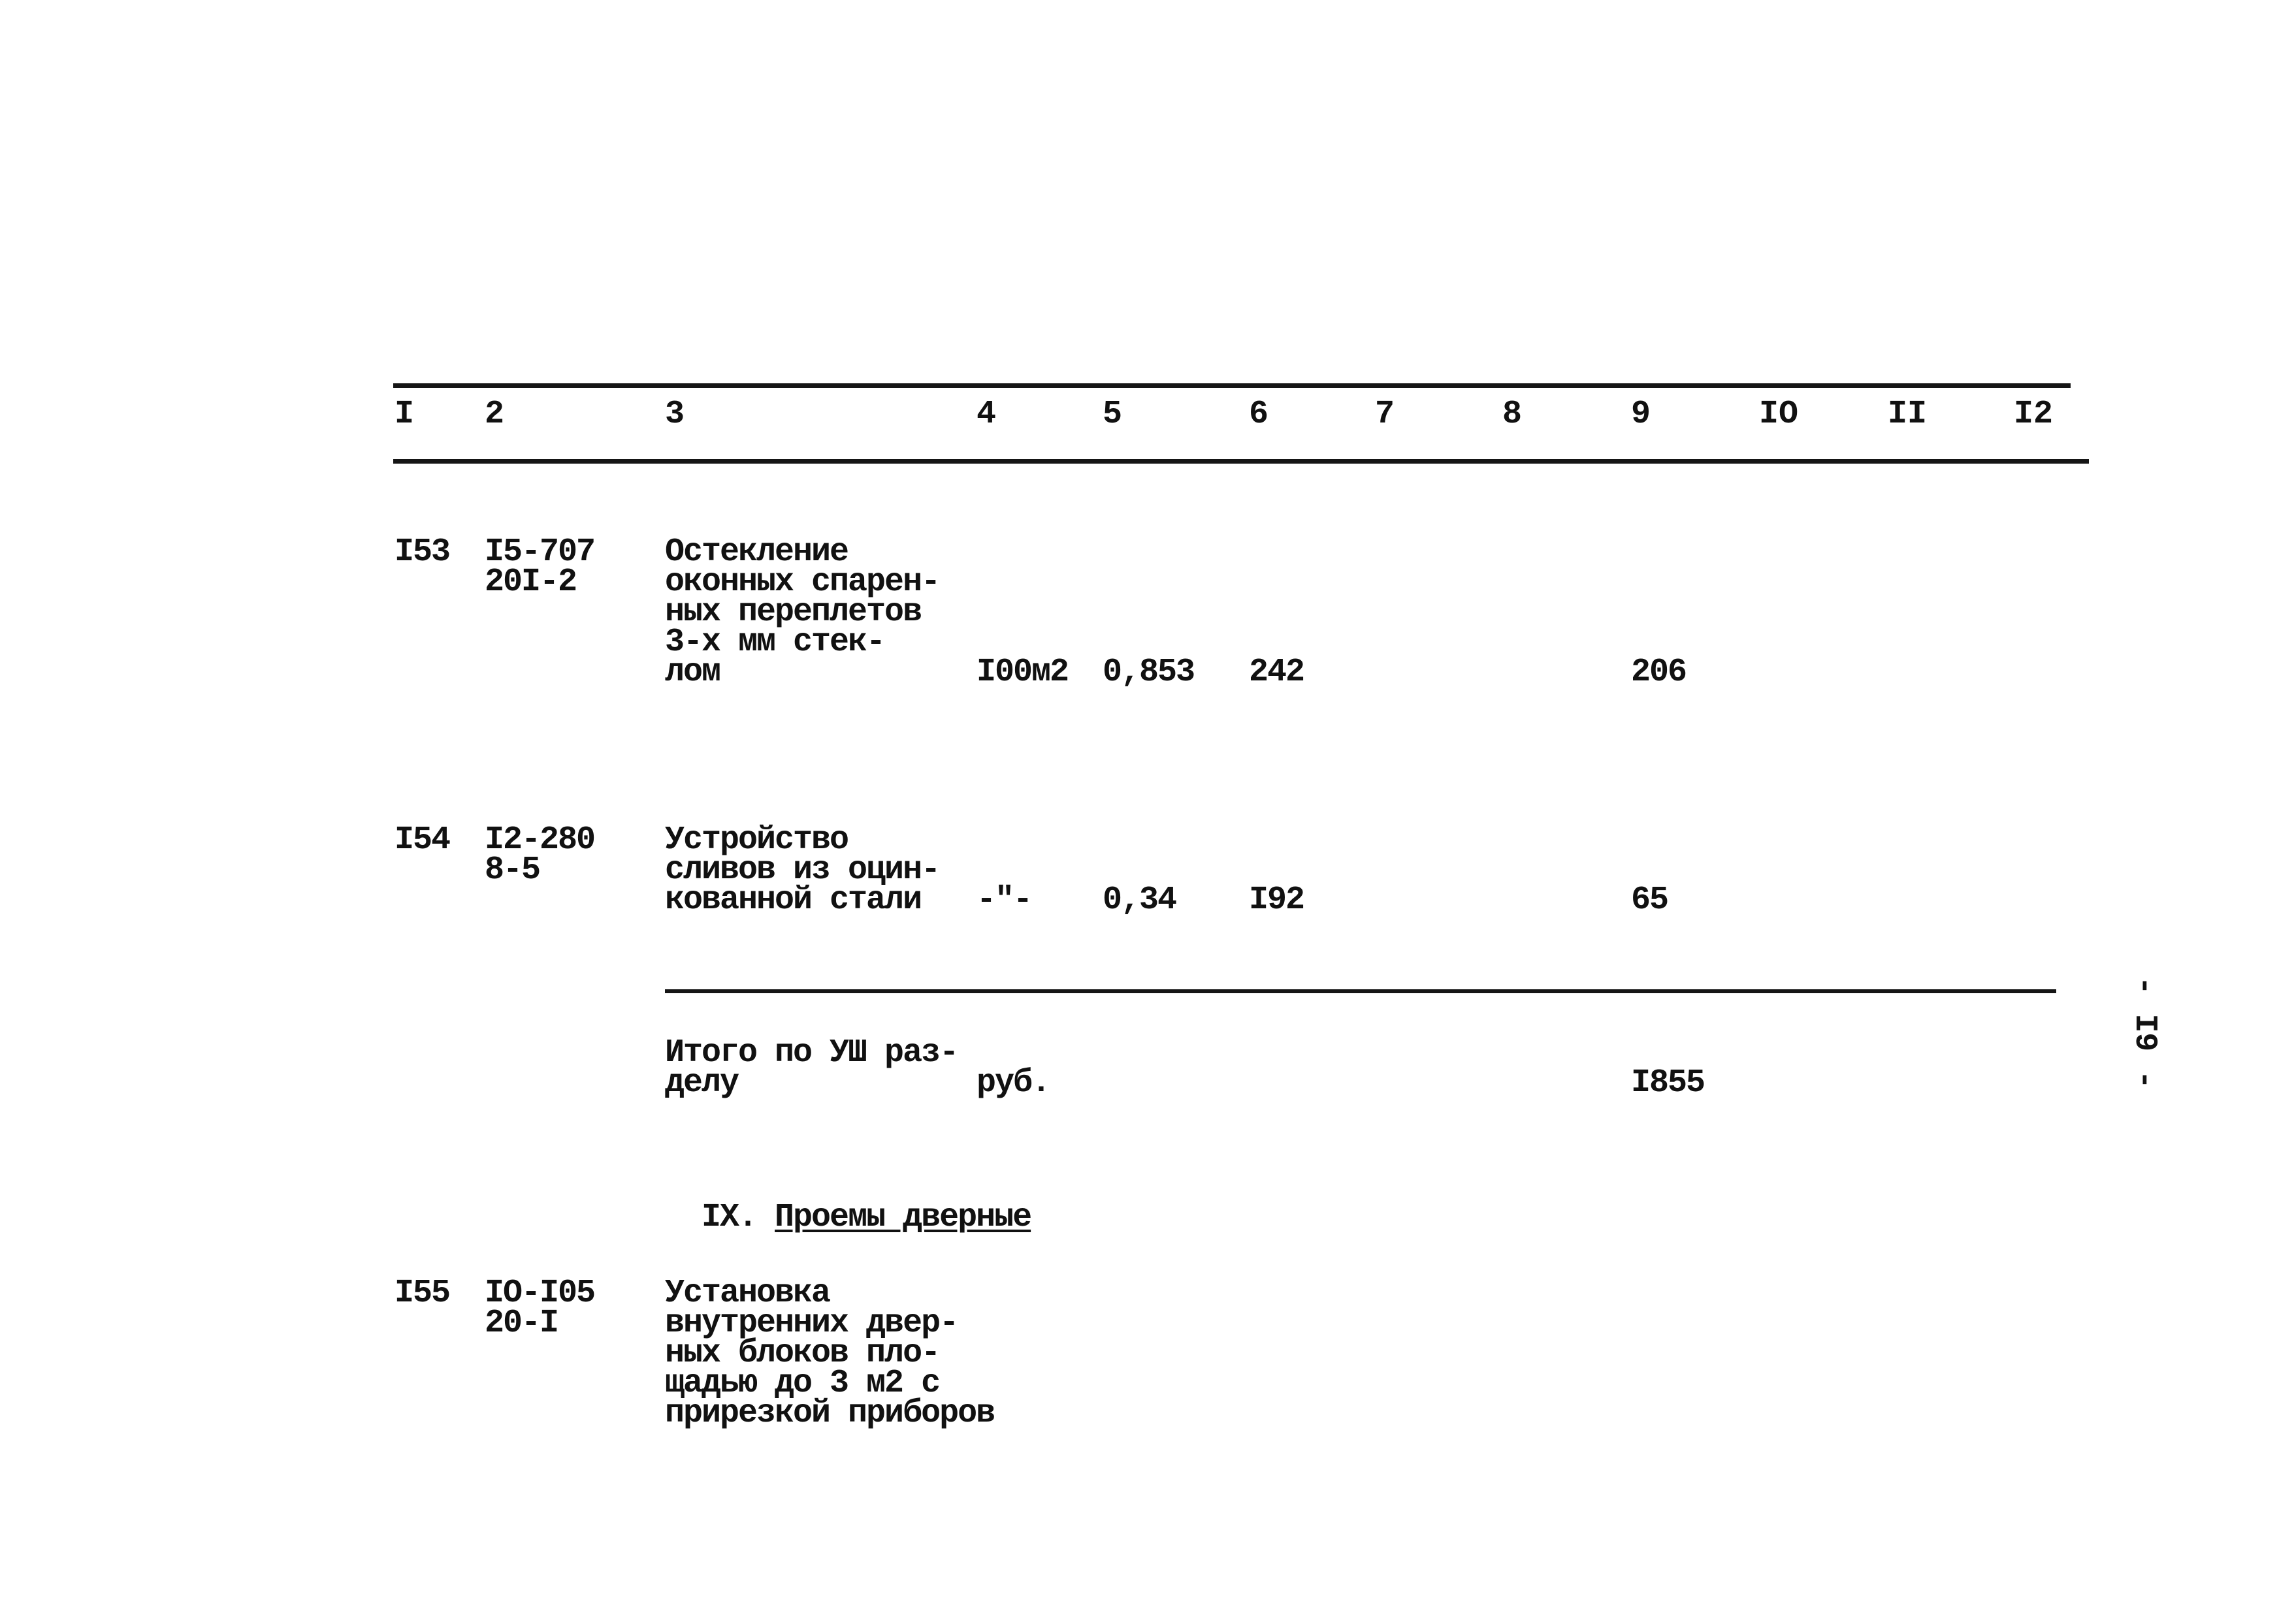 The height and width of the screenshot is (1624, 2294). What do you see at coordinates (904, 1217) in the screenshot?
I see `section-title: Проемы дверные` at bounding box center [904, 1217].